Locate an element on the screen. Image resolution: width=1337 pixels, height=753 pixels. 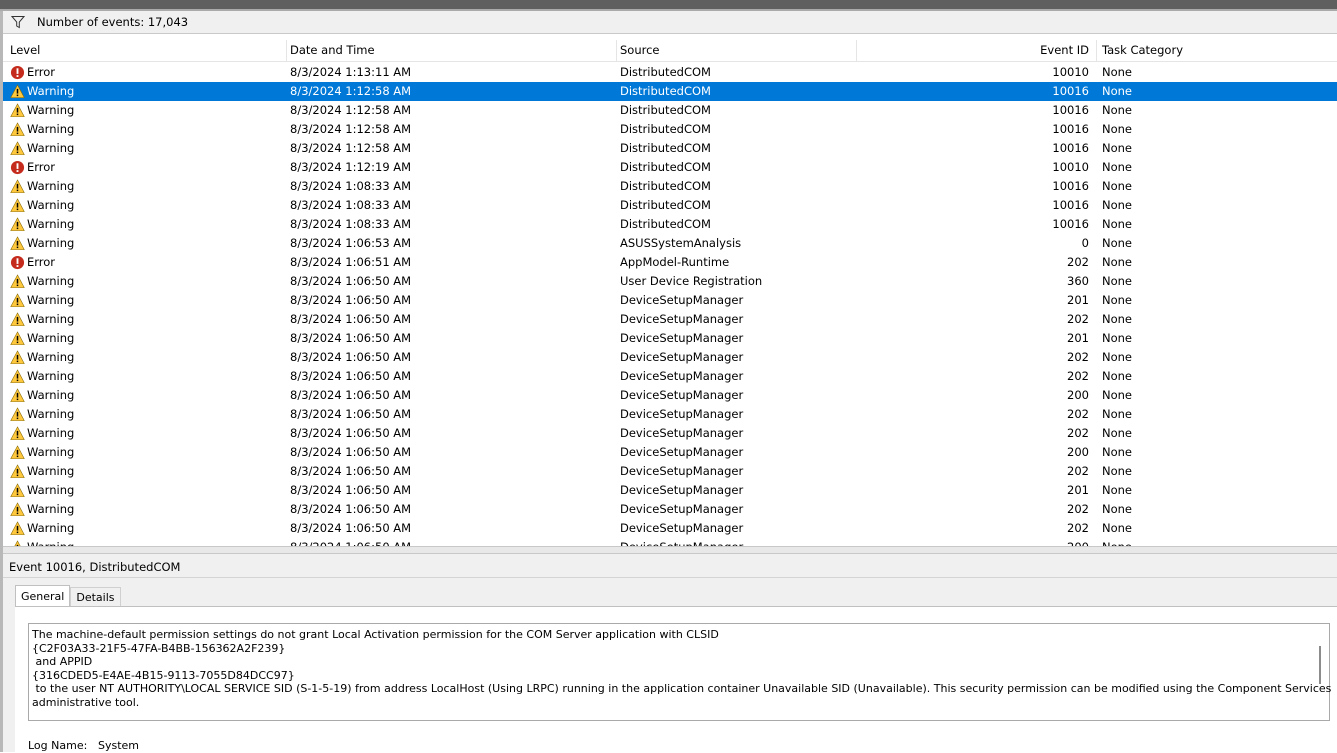
error-icon is located at coordinates (17, 167).